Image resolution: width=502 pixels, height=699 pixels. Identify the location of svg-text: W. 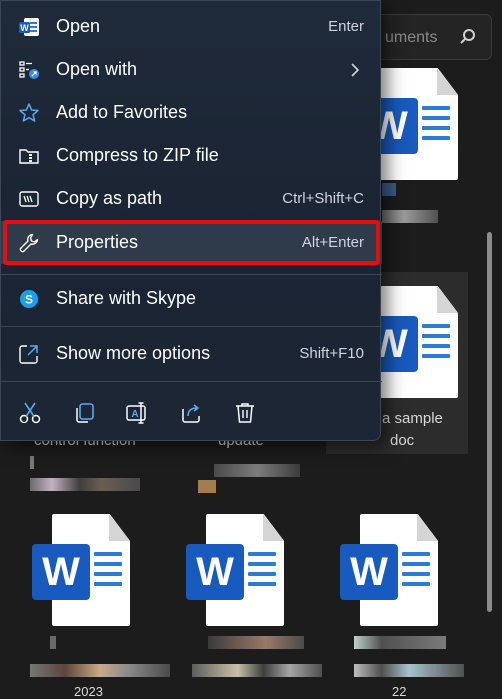
(24, 28).